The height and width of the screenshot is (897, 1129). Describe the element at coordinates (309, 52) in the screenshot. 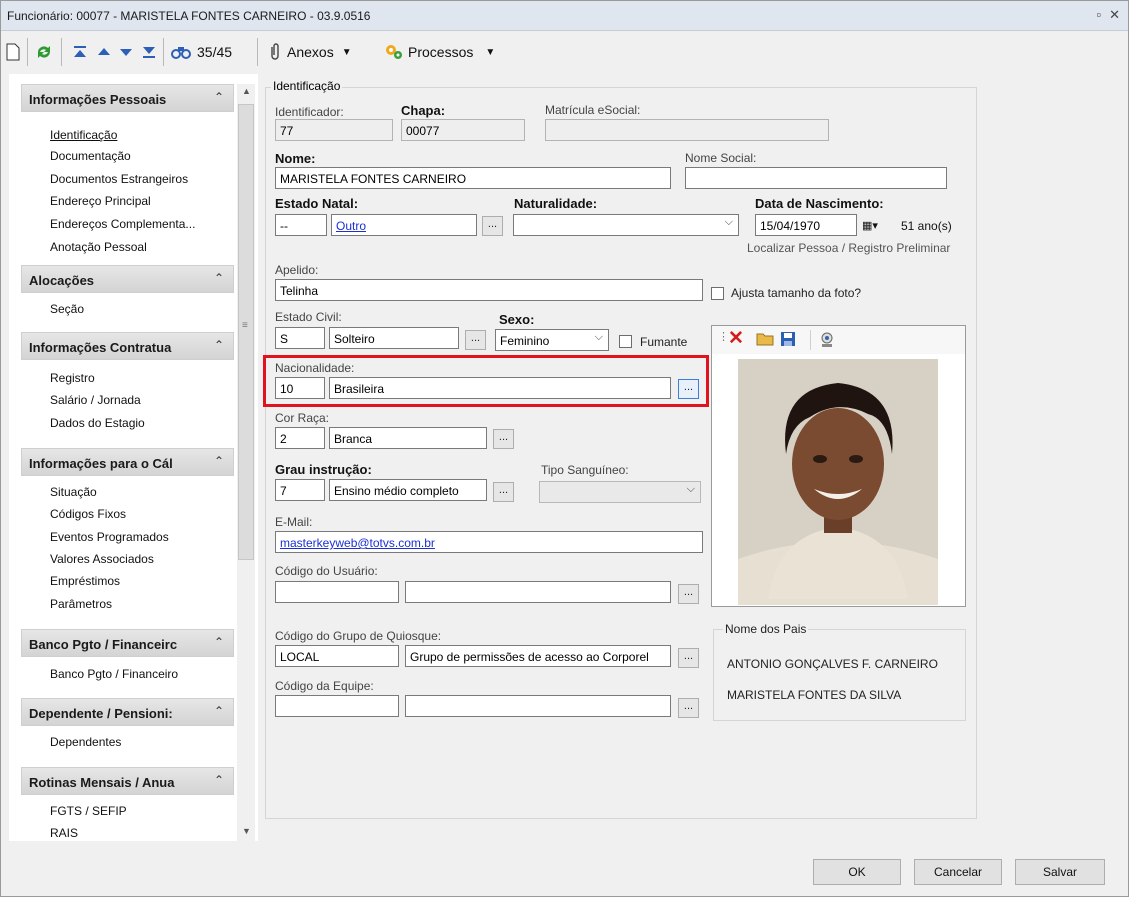

I see `attachments-button: Anexos ▼` at that location.